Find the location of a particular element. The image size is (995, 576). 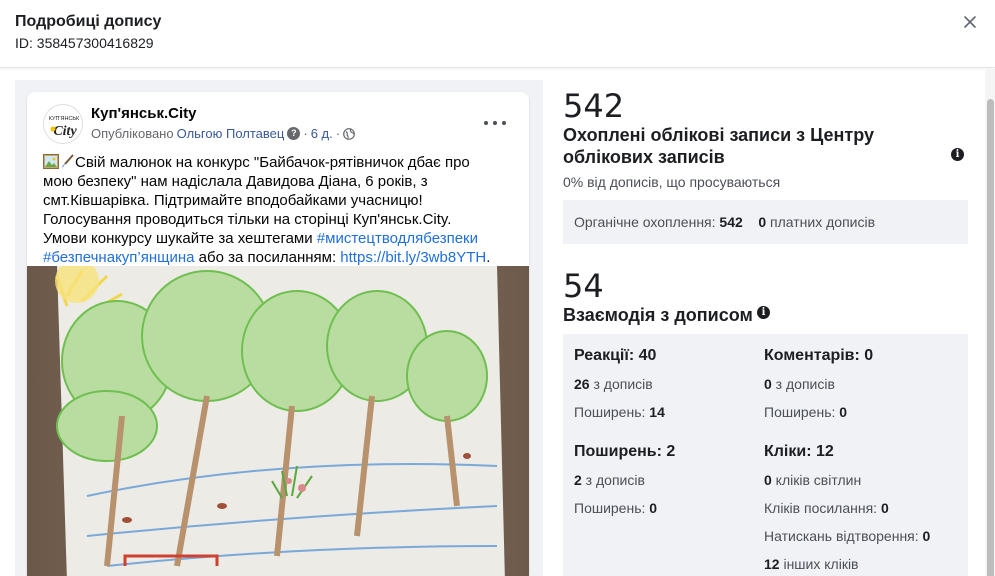

globe-icon is located at coordinates (349, 133).